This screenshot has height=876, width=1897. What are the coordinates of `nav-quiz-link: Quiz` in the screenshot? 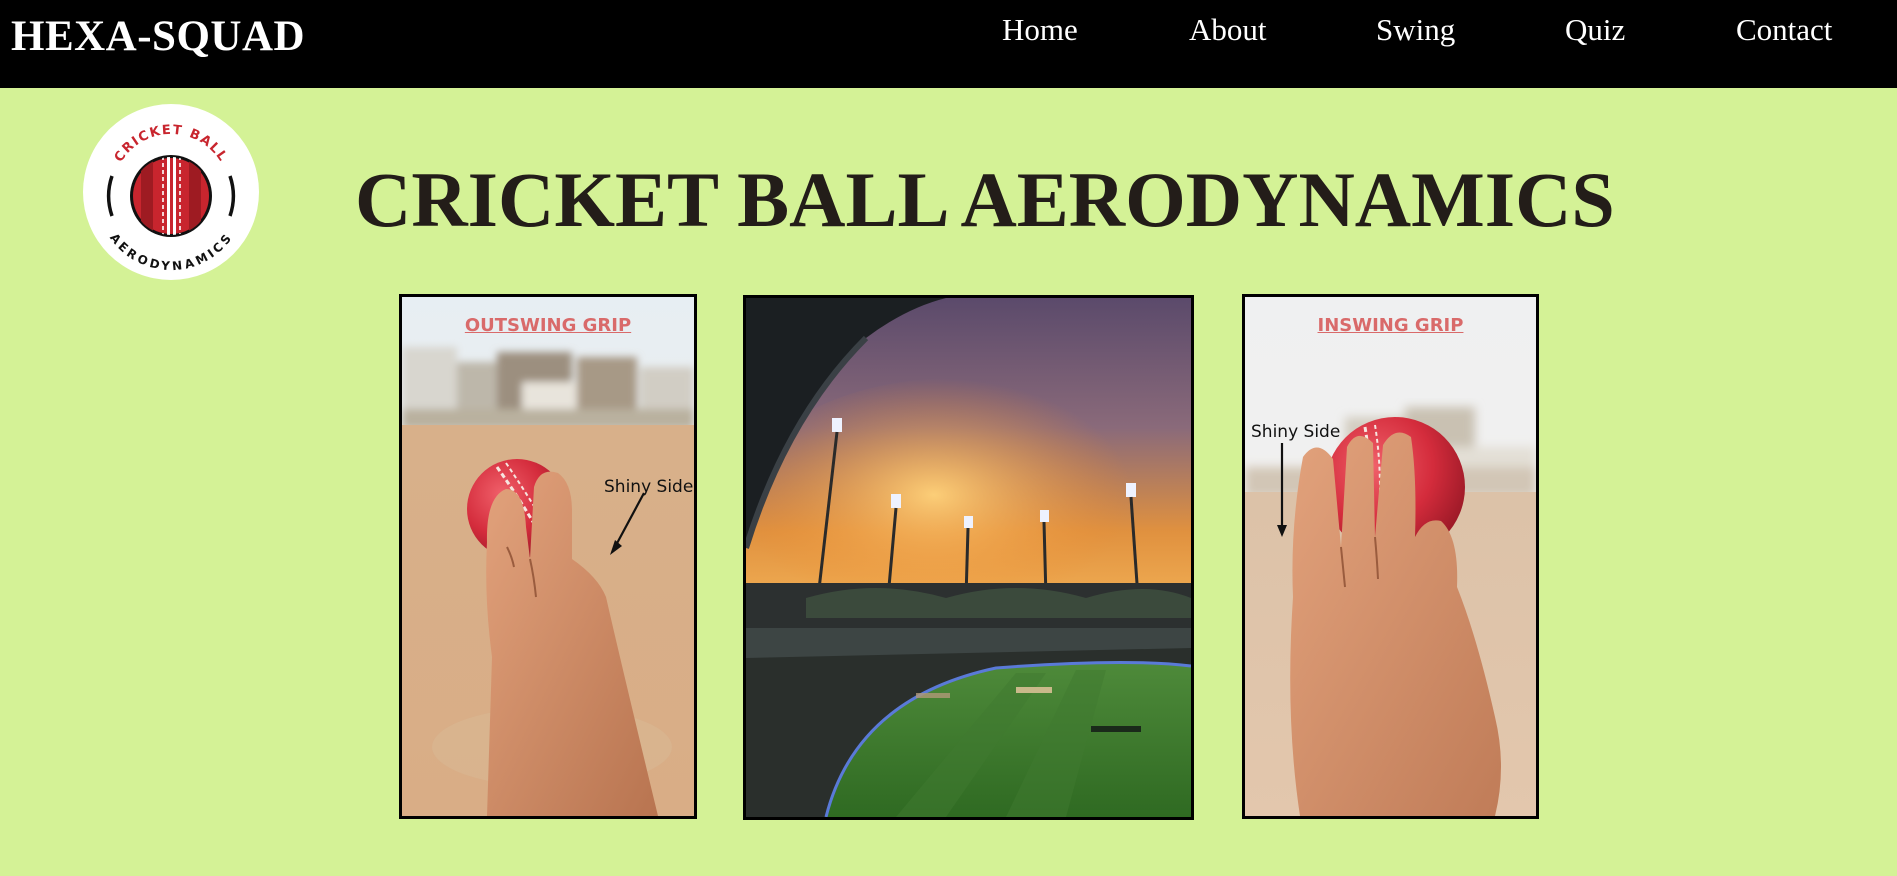 It's located at (1595, 30).